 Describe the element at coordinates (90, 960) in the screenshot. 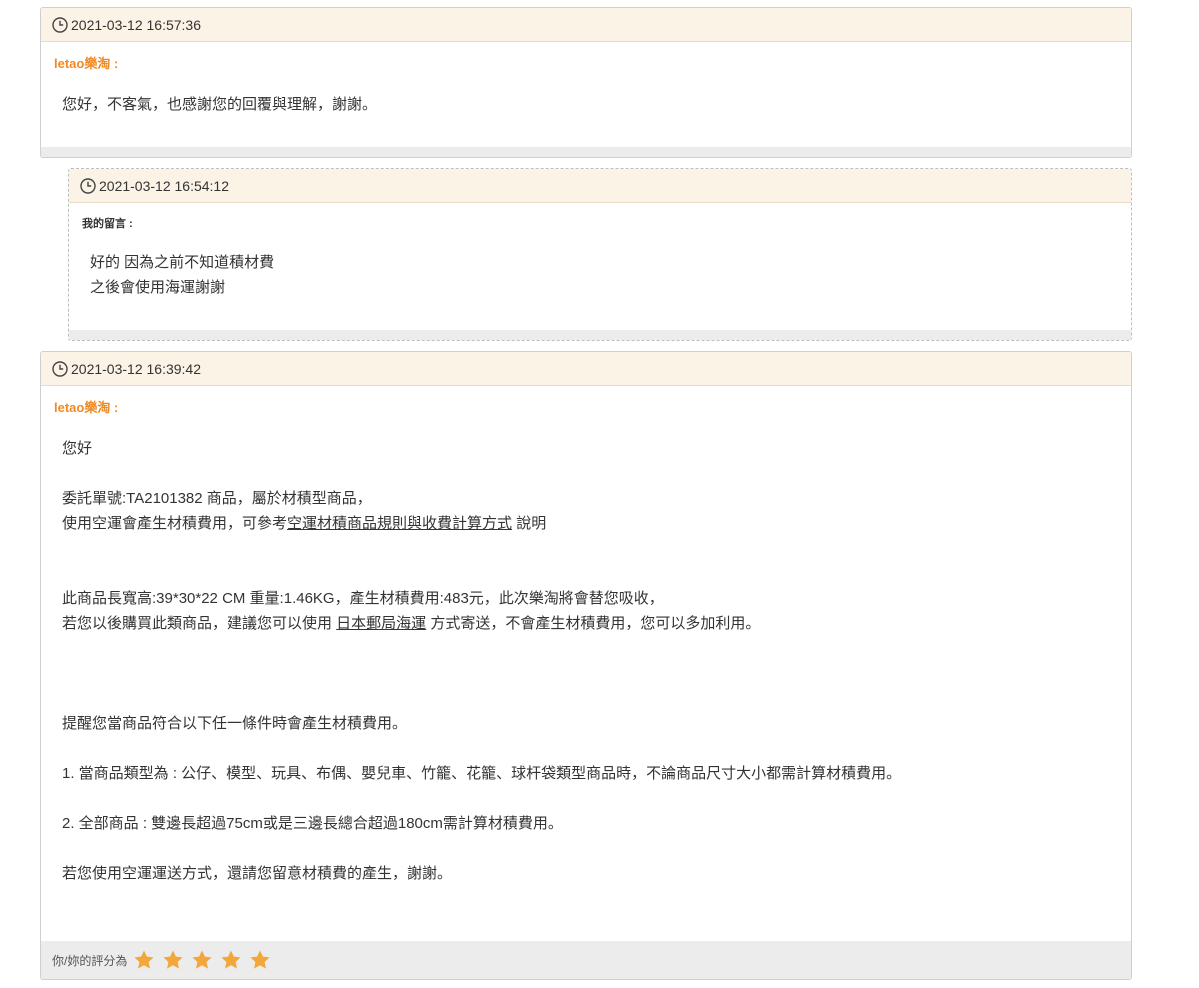

I see `rating-label: 你/妳的評分為` at that location.